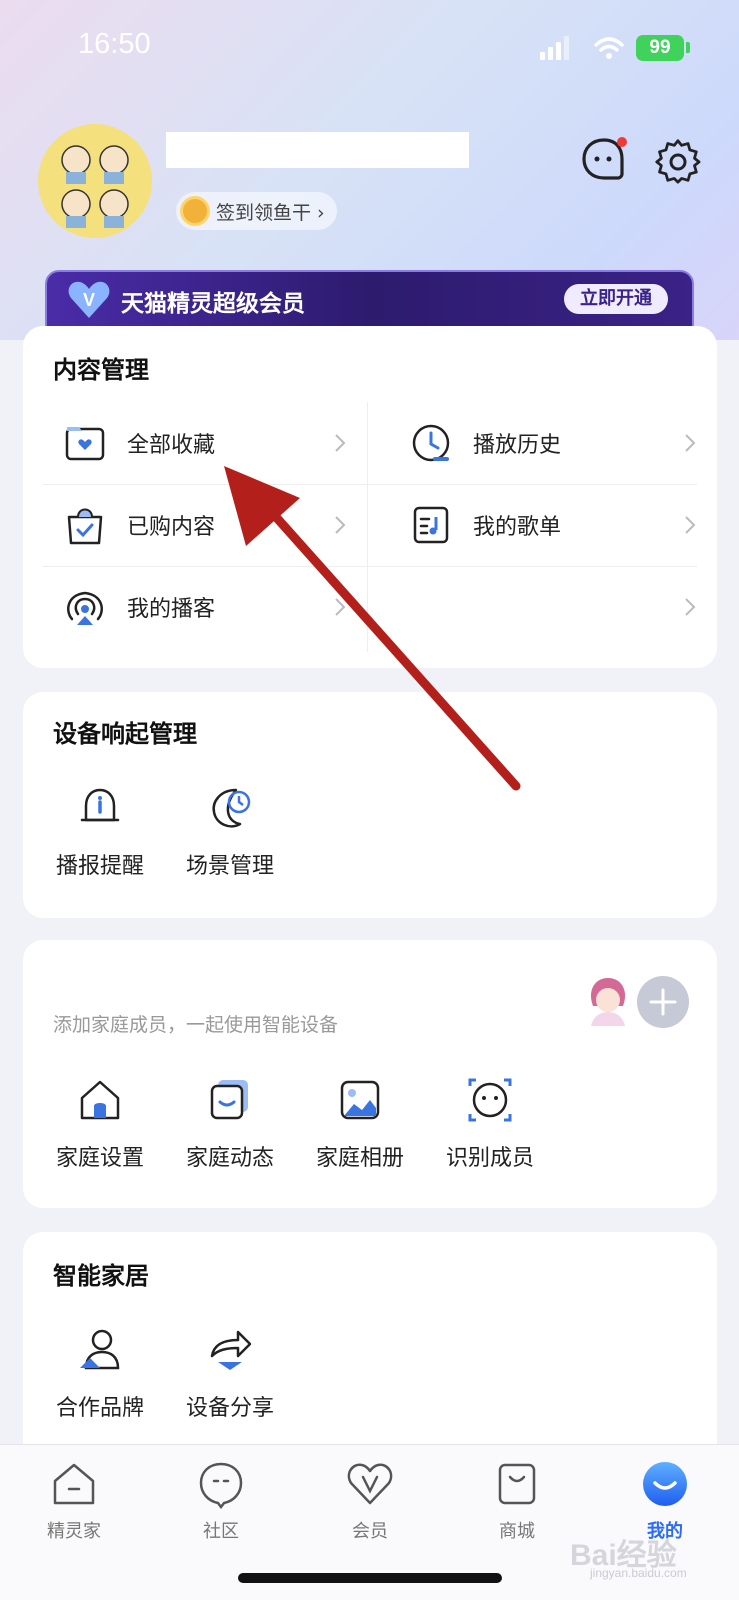  What do you see at coordinates (489, 1158) in the screenshot?
I see `family-item-label: 识别成员` at bounding box center [489, 1158].